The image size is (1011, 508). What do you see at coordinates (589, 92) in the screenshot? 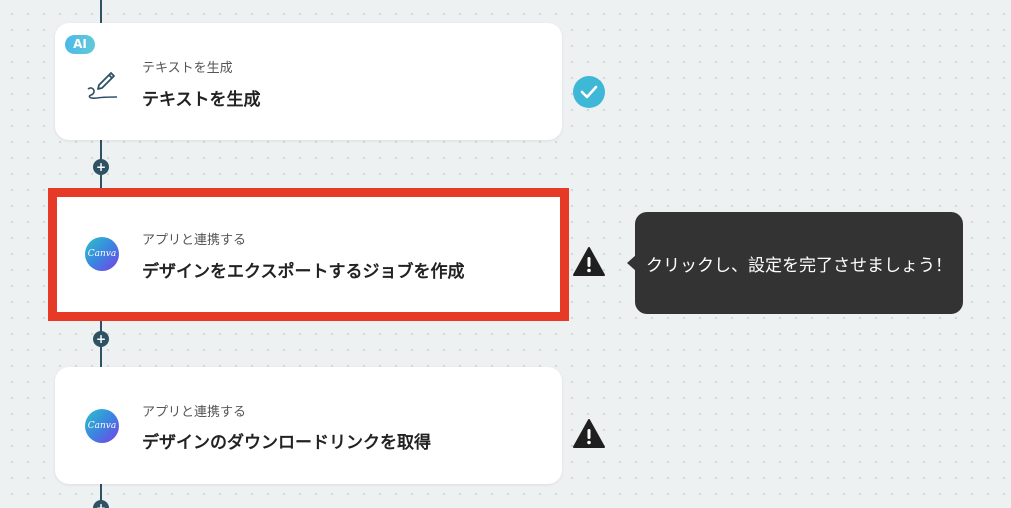
I see `check-icon` at bounding box center [589, 92].